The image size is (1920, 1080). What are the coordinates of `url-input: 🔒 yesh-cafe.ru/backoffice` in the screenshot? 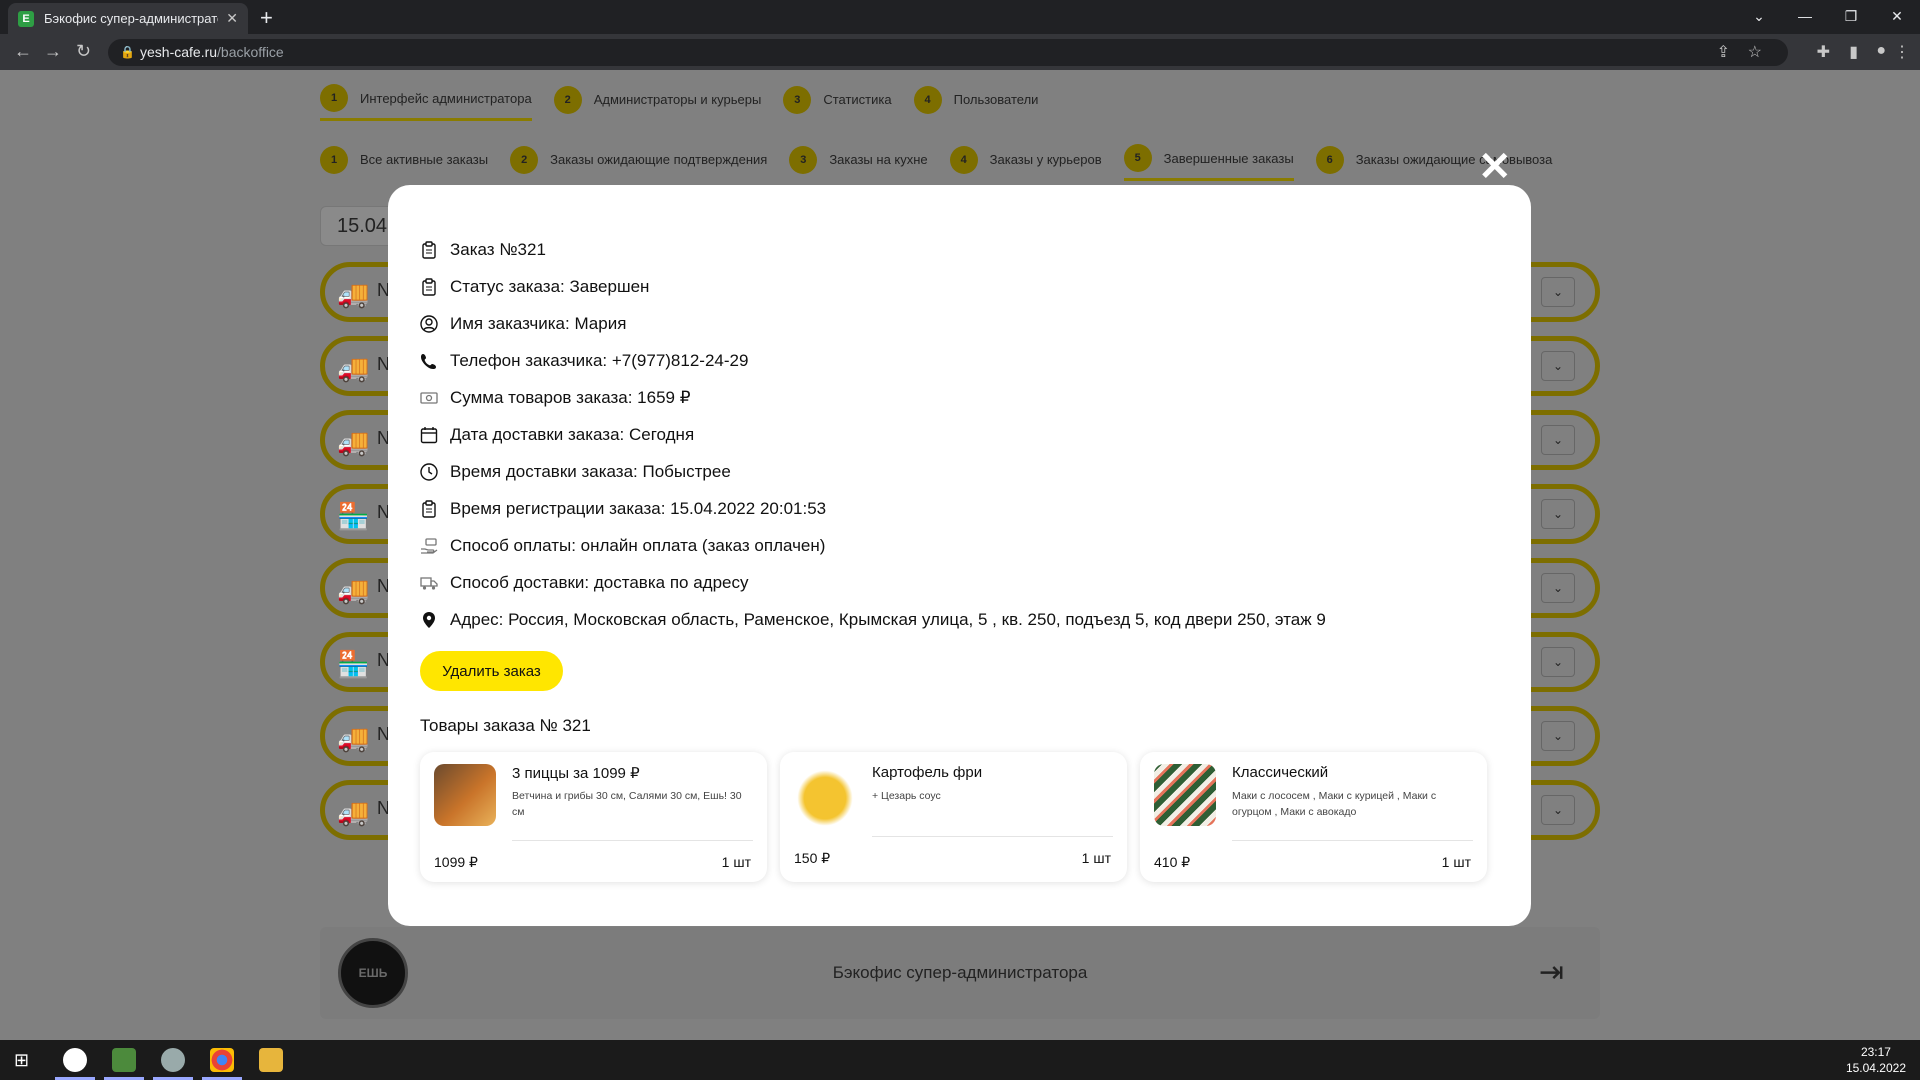 It's located at (948, 52).